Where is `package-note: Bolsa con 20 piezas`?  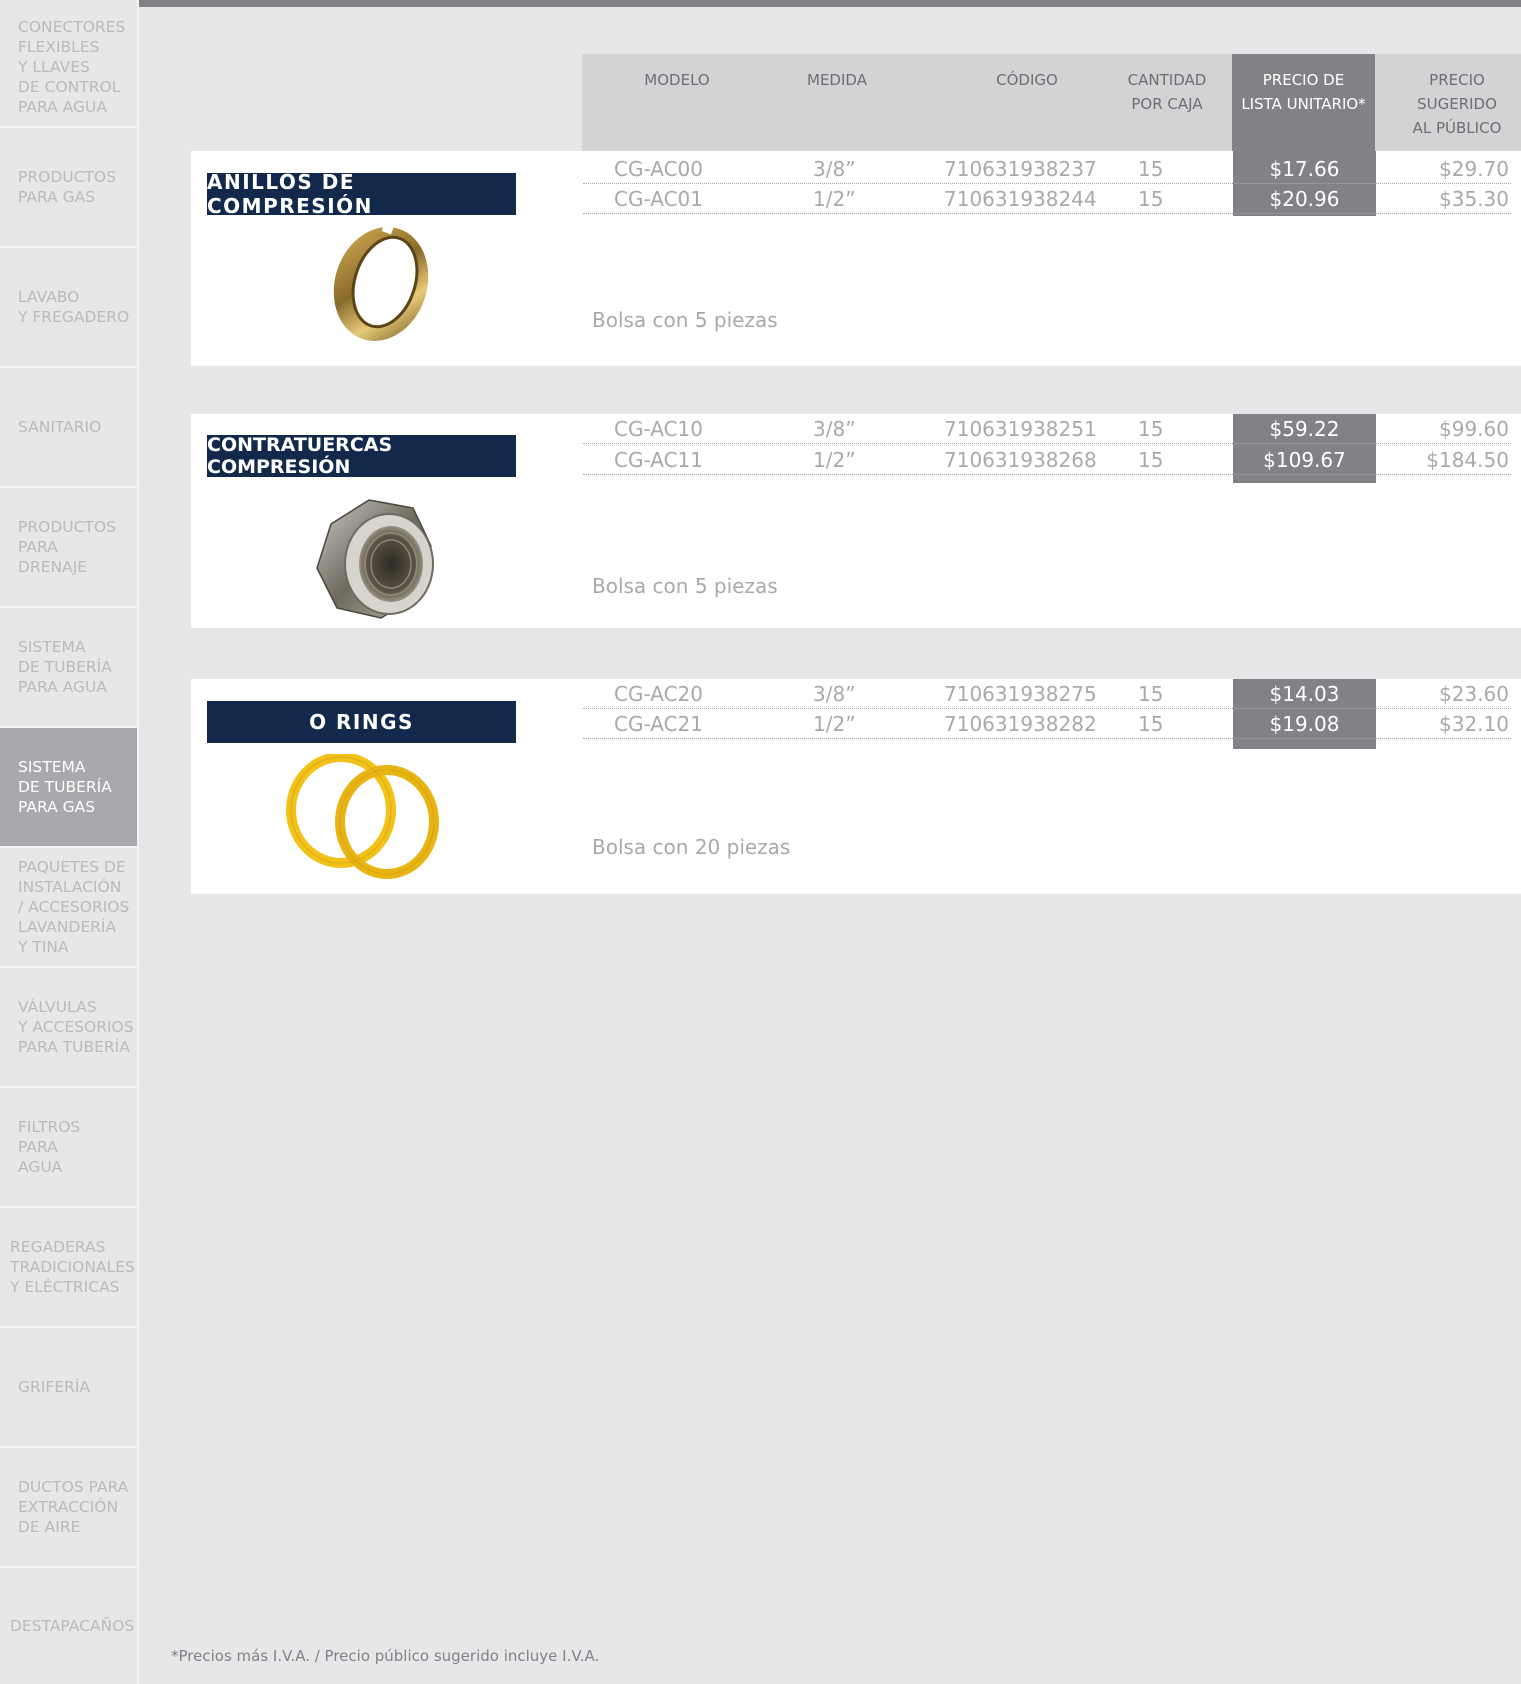
package-note: Bolsa con 20 piezas is located at coordinates (691, 847).